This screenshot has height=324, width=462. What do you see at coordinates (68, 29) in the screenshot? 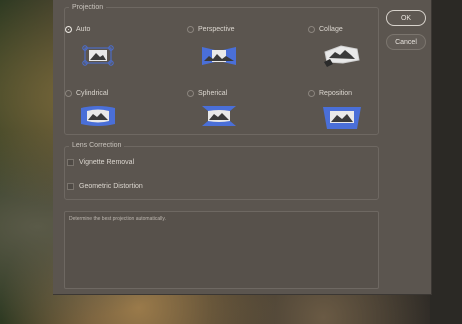
I see `auto-radio` at bounding box center [68, 29].